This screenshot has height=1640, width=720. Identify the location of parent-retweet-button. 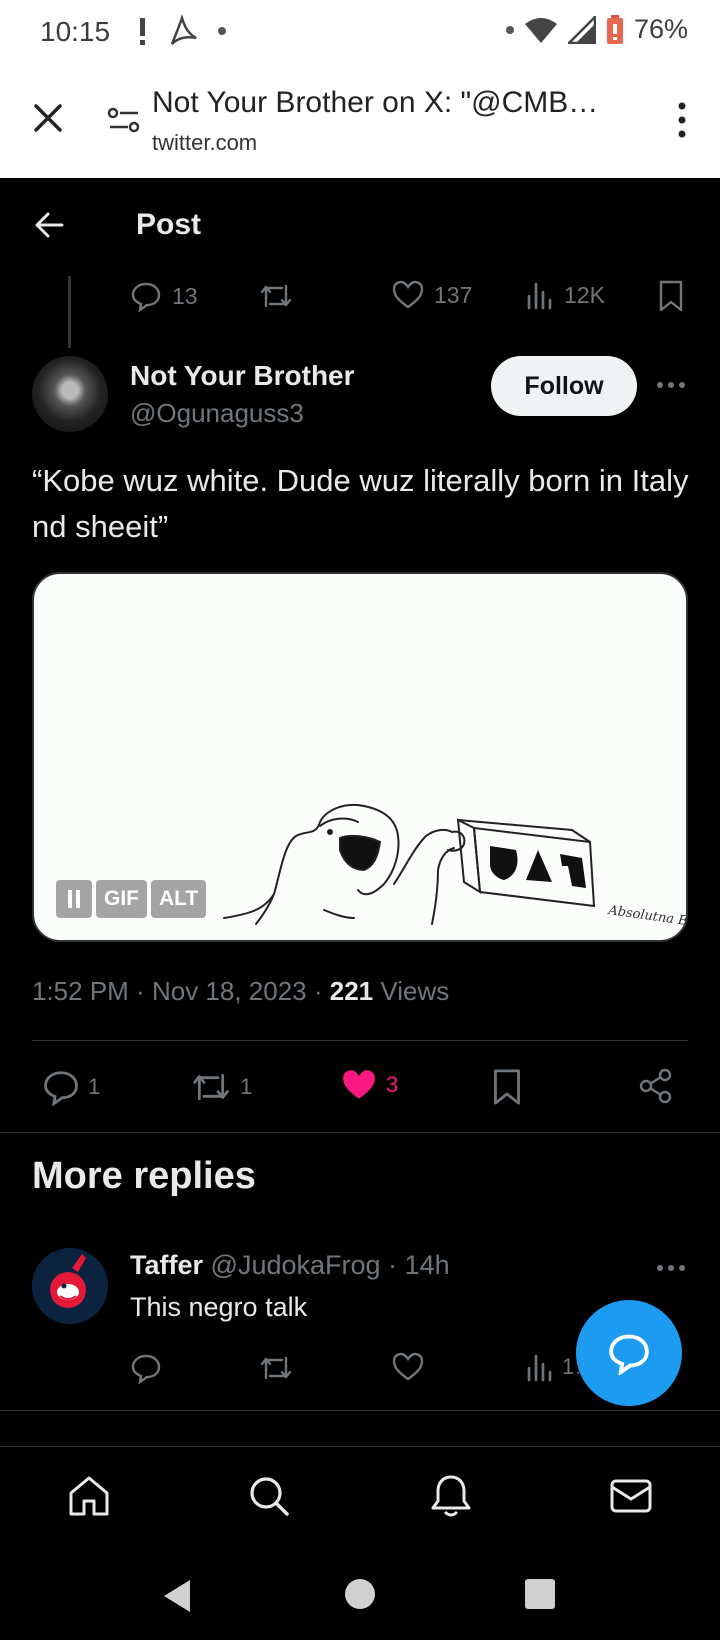
(276, 296).